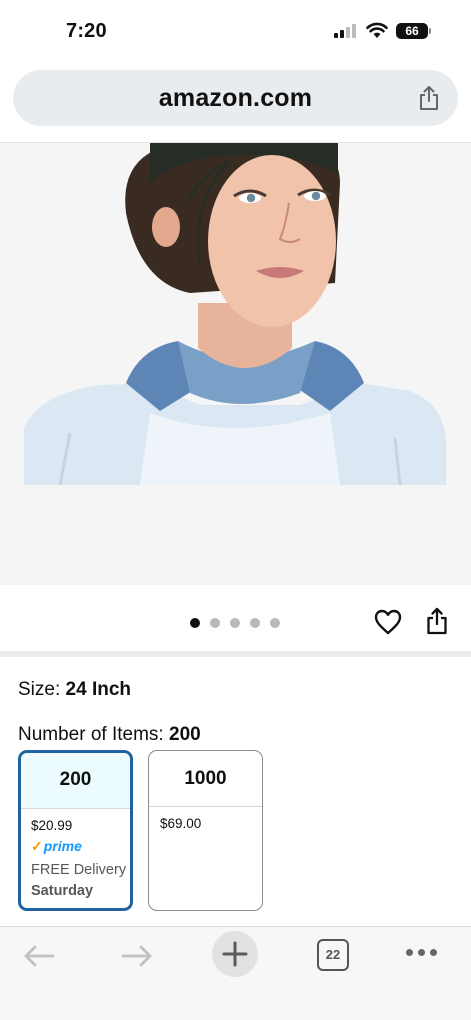  What do you see at coordinates (79, 870) in the screenshot?
I see `delivery-text: FREE Delivery` at bounding box center [79, 870].